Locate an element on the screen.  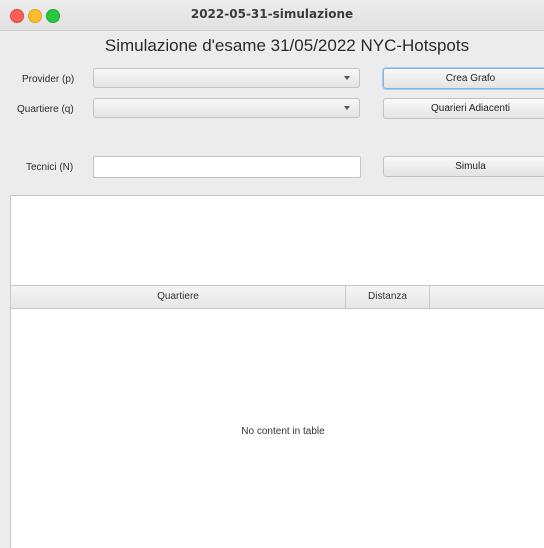
provider-label: Provider (p) is located at coordinates (48, 79).